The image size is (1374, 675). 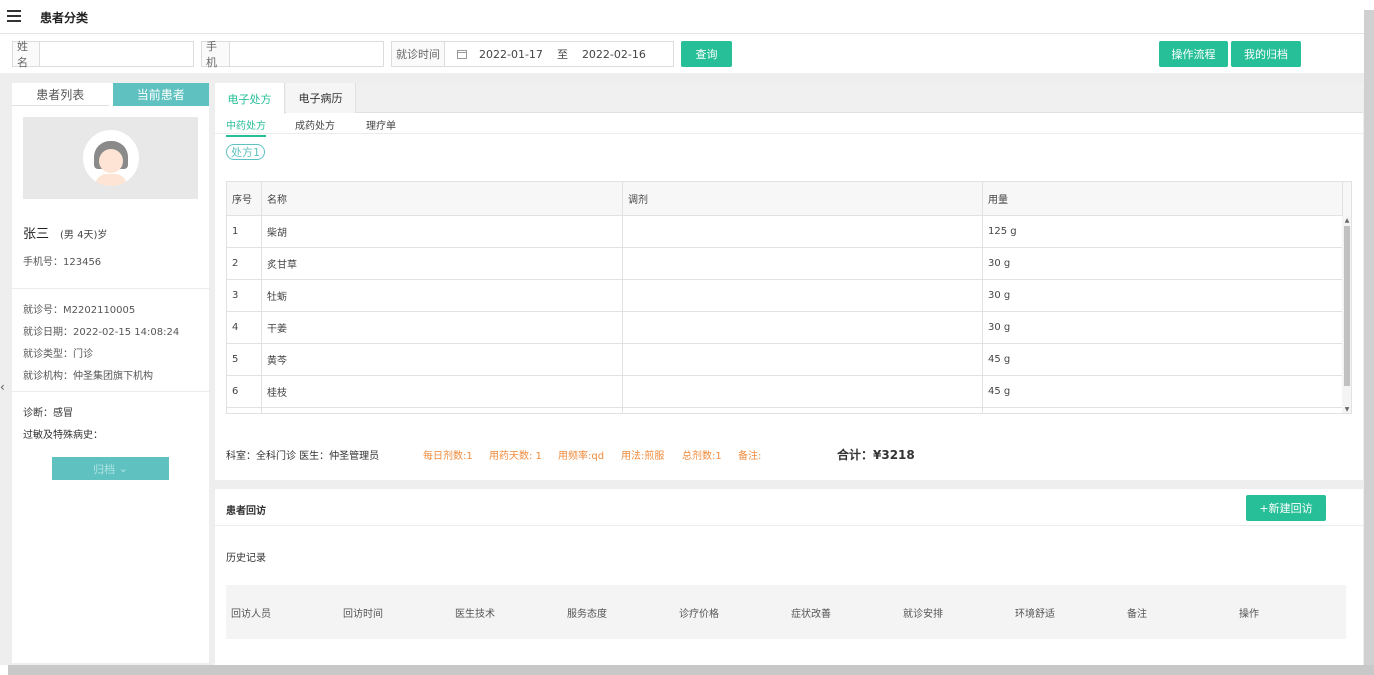 I want to click on archive-label: 归档, so click(x=104, y=469).